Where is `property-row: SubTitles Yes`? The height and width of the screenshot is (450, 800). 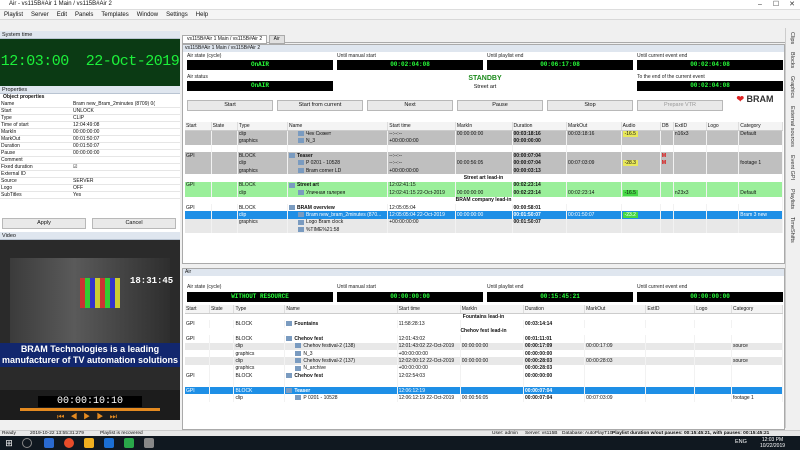 property-row: SubTitles Yes is located at coordinates (90, 195).